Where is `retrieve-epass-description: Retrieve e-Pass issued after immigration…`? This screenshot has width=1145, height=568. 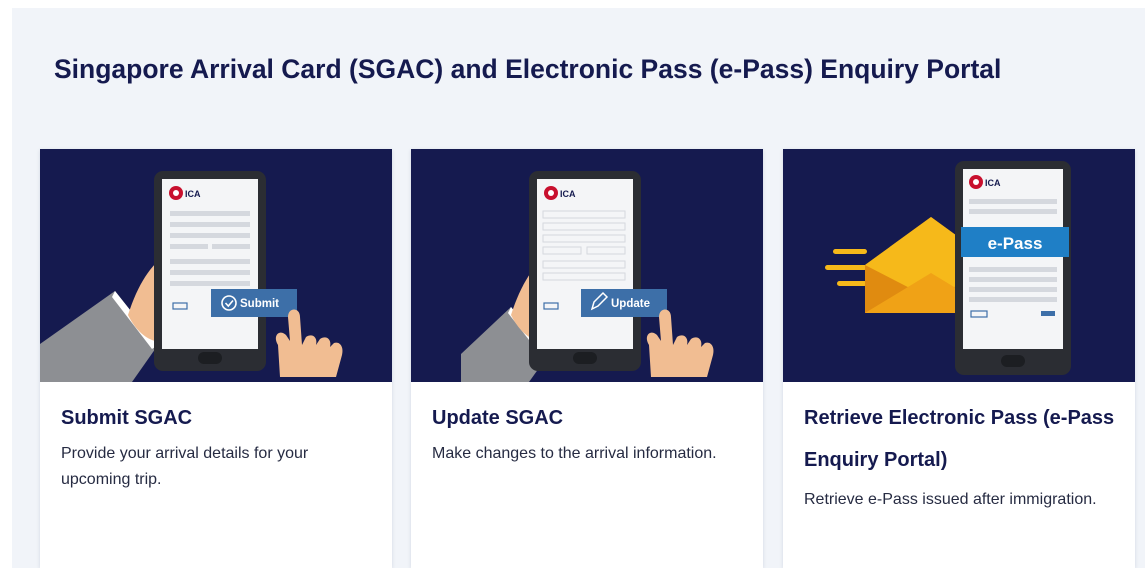
retrieve-epass-description: Retrieve e-Pass issued after immigration… is located at coordinates (950, 499).